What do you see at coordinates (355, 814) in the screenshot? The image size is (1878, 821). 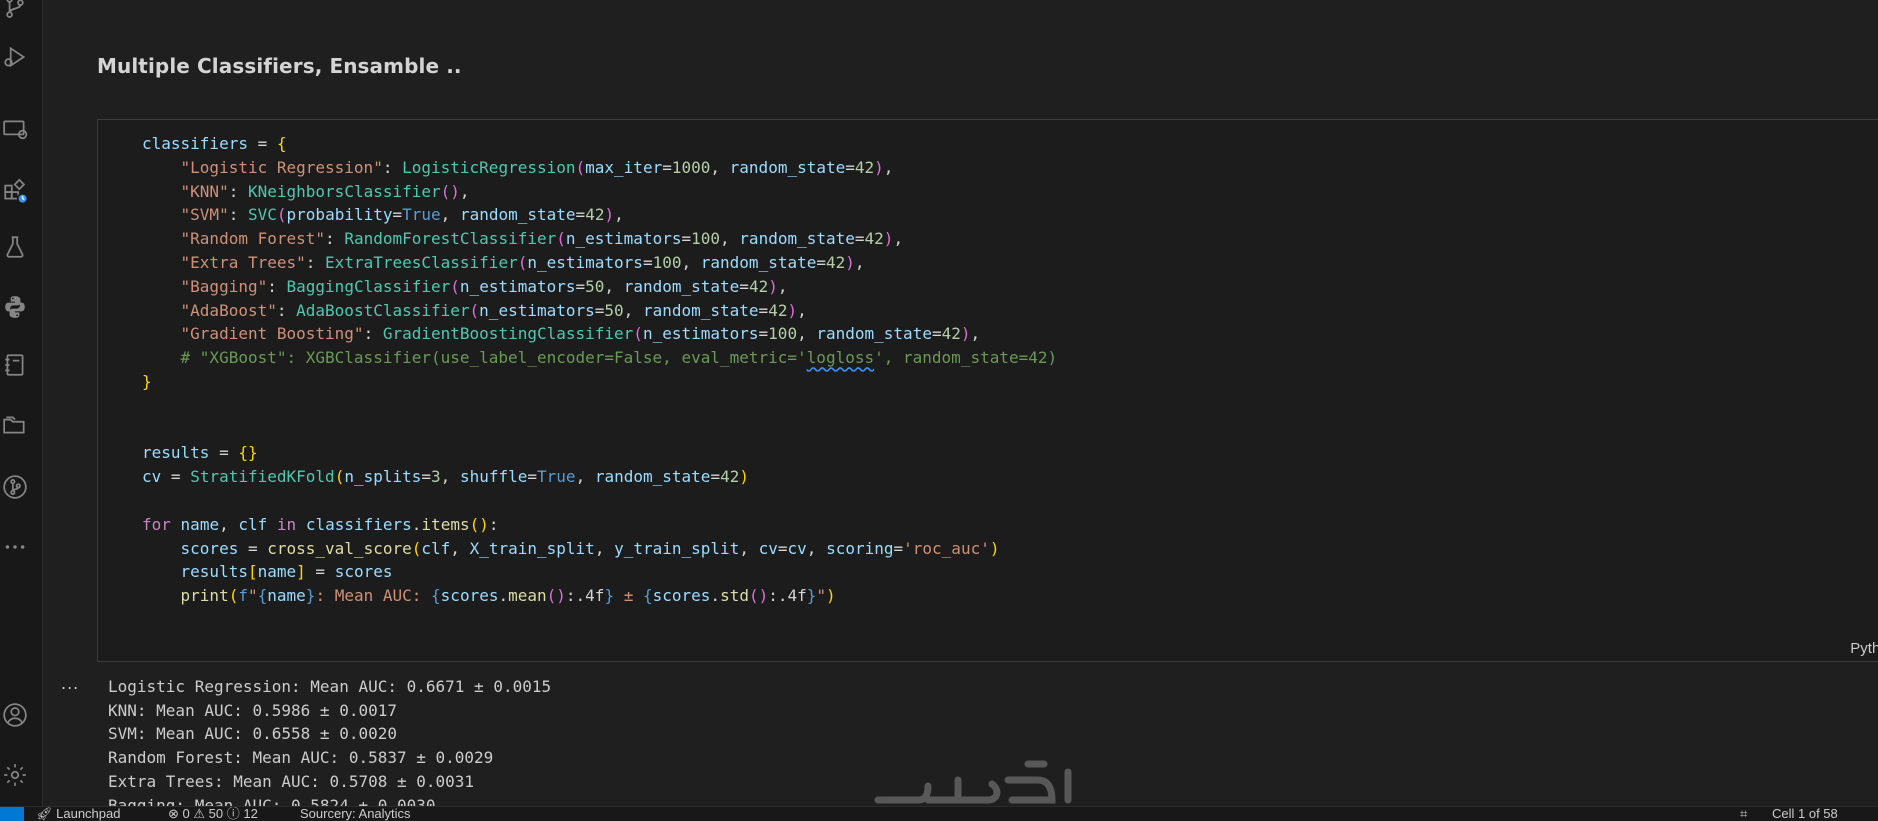 I see `sourcery-status-item: Sourcery: Analytics` at bounding box center [355, 814].